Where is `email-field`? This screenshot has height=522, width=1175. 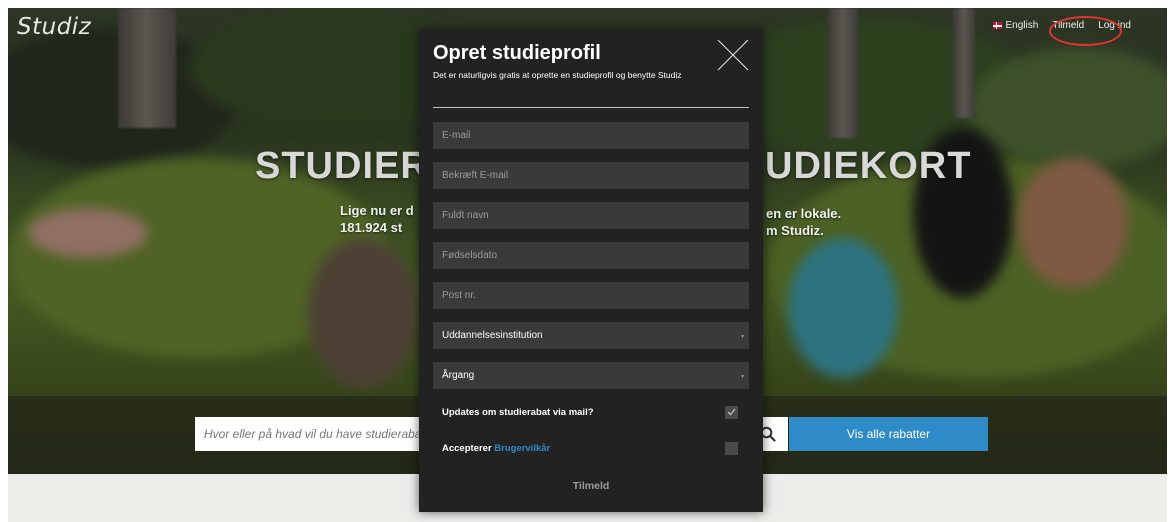
email-field is located at coordinates (591, 135).